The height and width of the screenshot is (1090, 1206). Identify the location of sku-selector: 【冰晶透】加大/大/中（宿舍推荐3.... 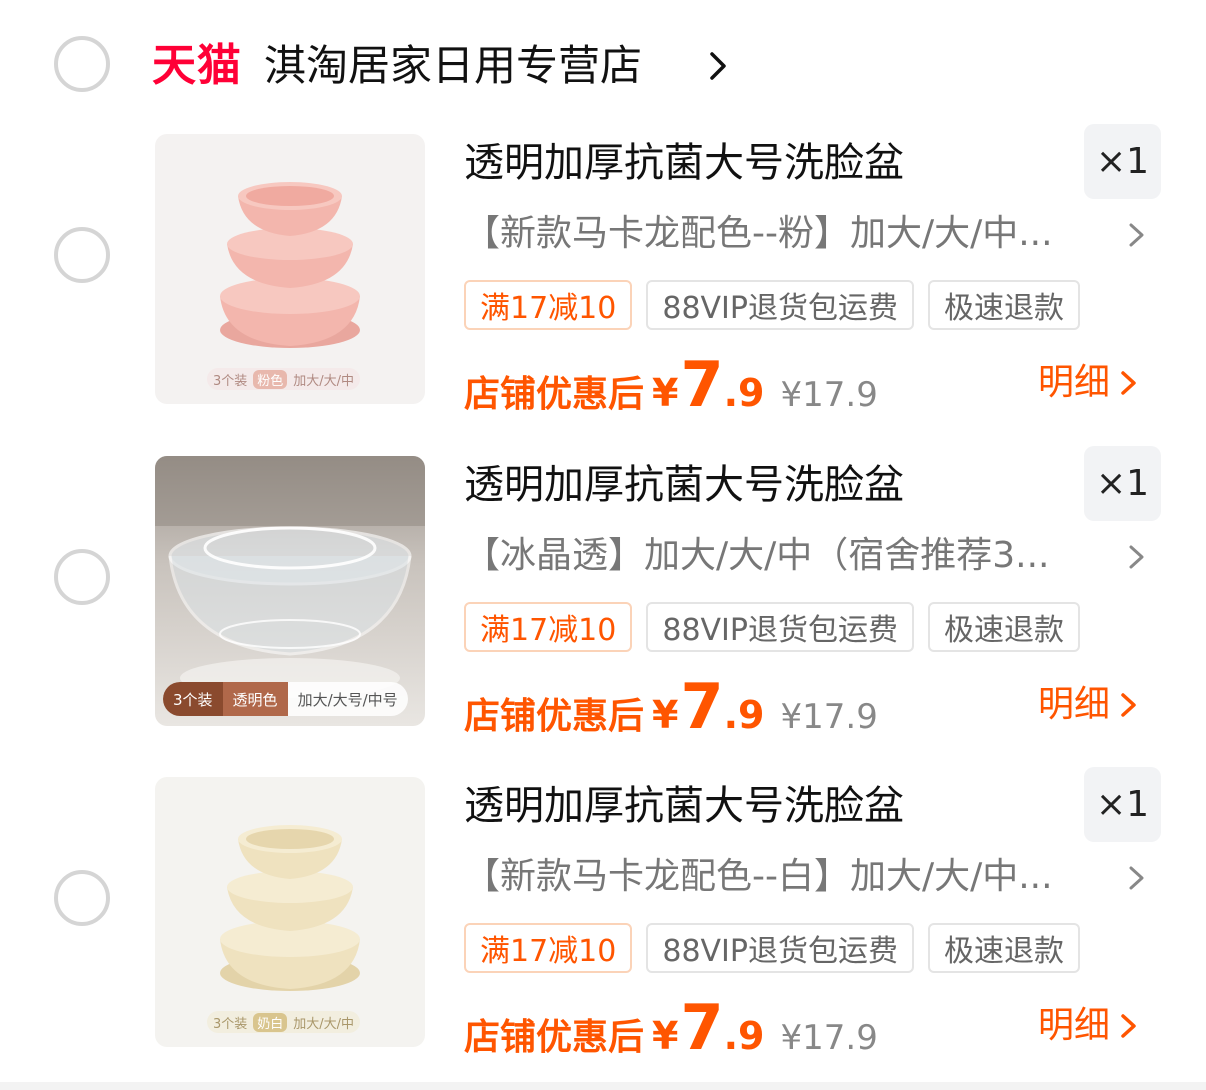
(789, 556).